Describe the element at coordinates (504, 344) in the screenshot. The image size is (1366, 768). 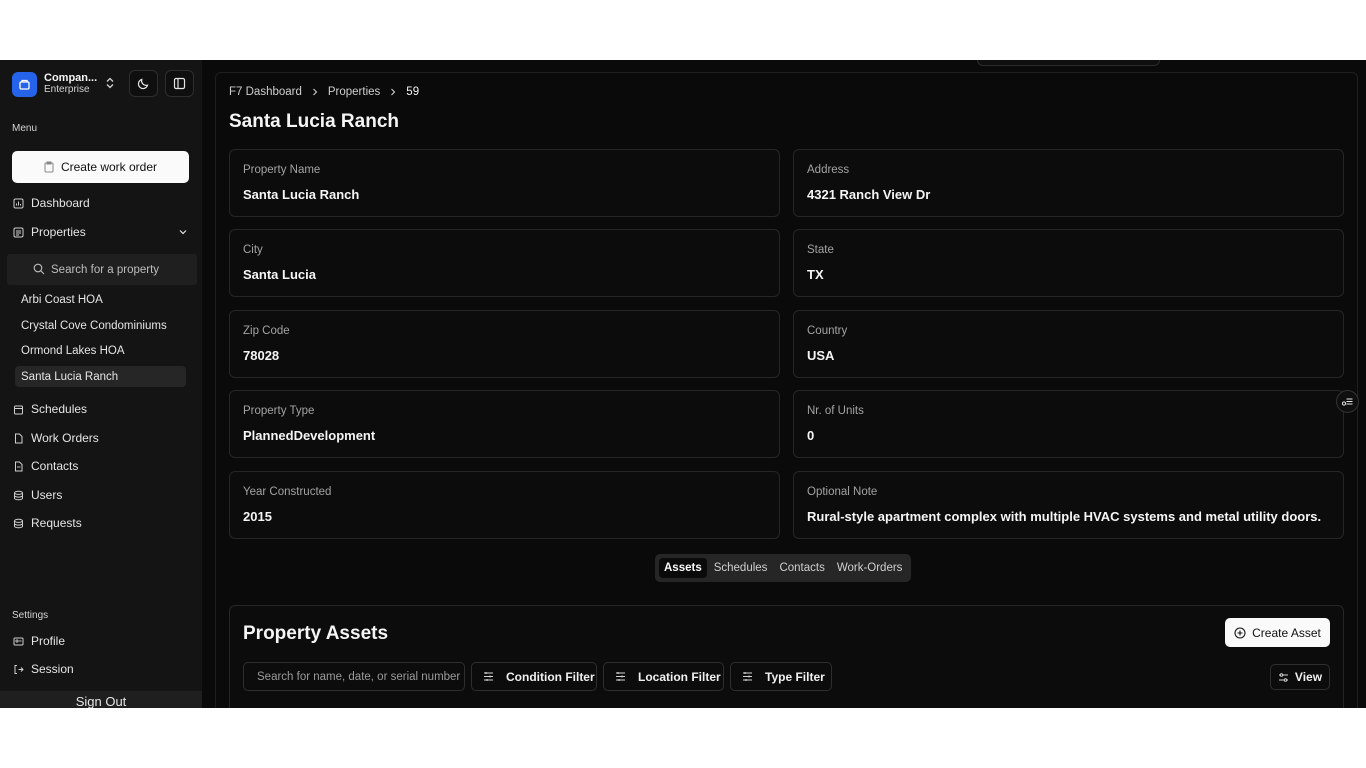
I see `field-card-zip: Zip Code 78028` at that location.